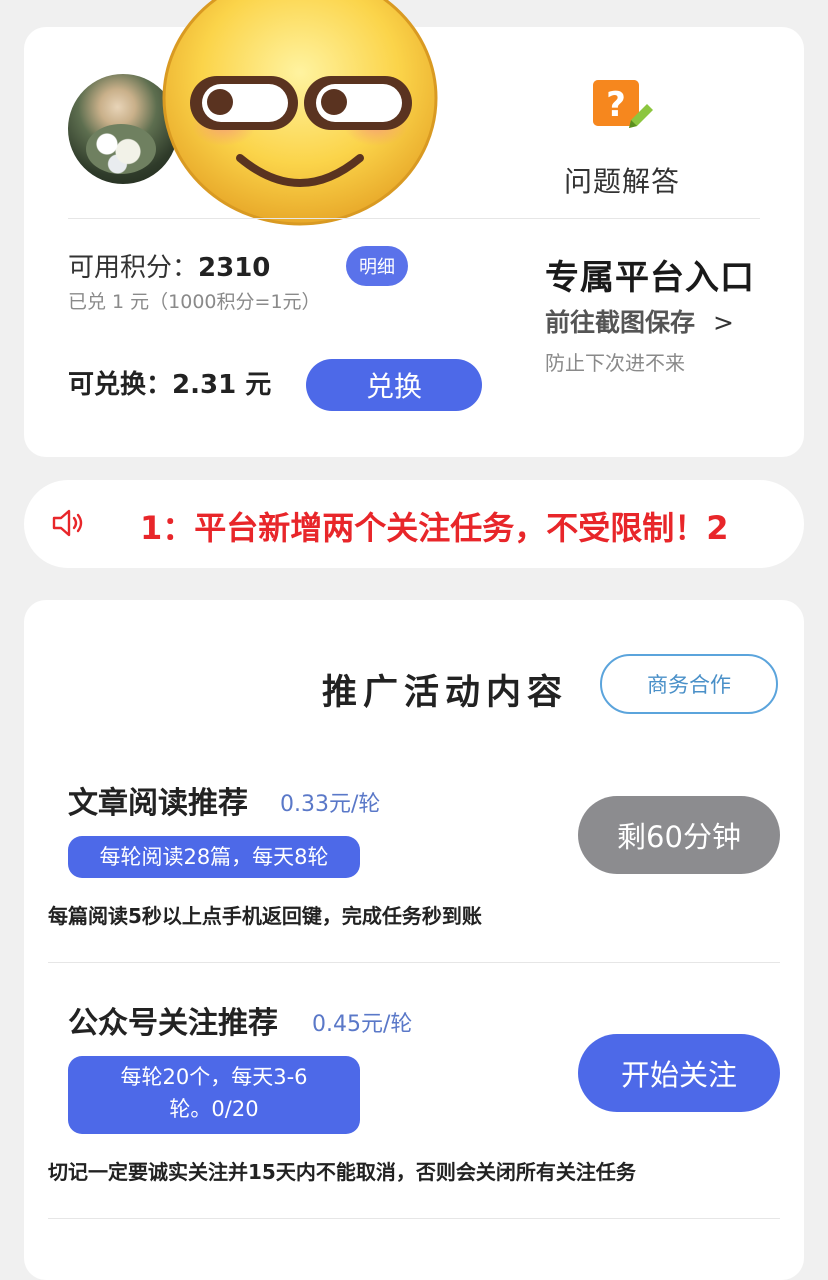  I want to click on platform-title: 专属平台入口, so click(650, 278).